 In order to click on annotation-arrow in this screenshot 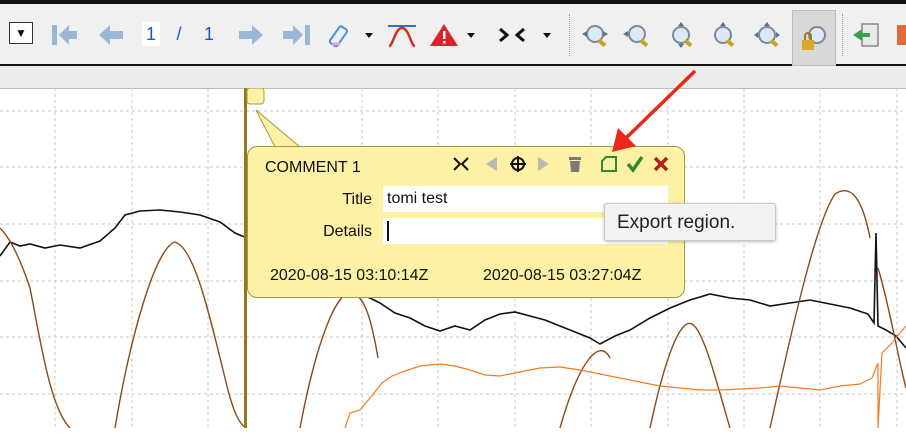, I will do `click(654, 111)`.